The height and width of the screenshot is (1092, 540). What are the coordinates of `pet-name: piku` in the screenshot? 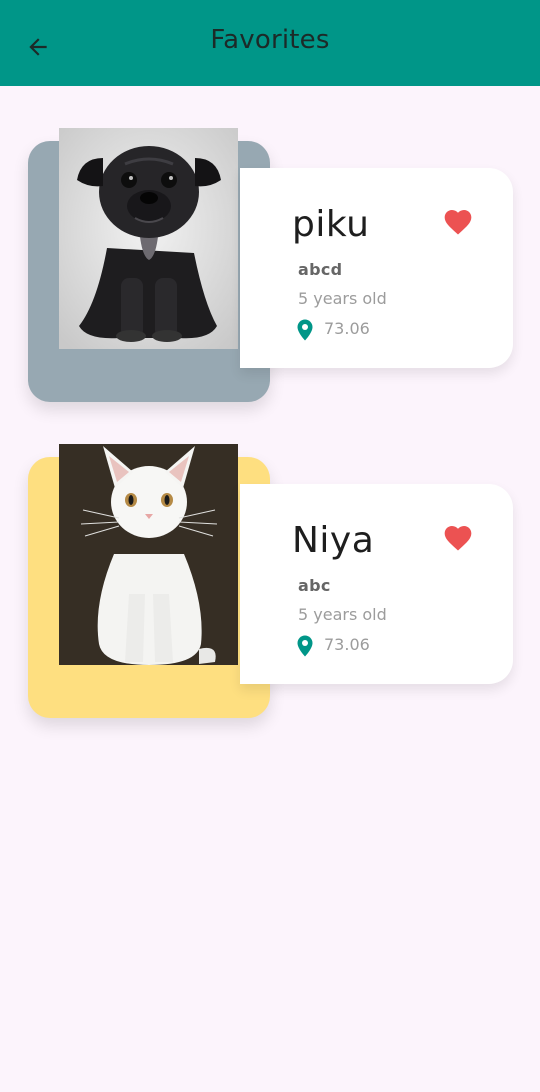 It's located at (331, 224).